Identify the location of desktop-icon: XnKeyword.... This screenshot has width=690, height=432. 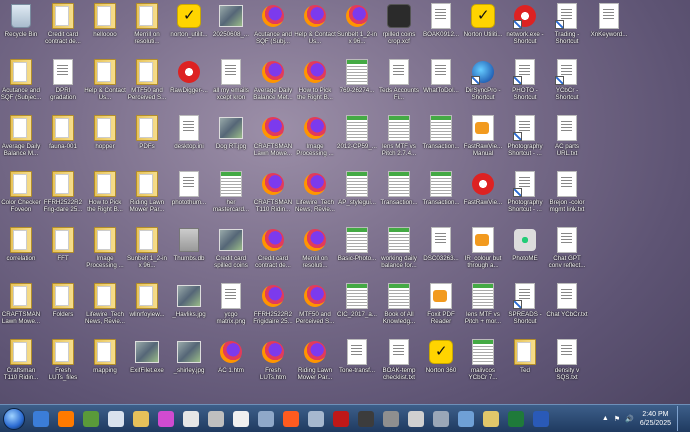
(609, 28).